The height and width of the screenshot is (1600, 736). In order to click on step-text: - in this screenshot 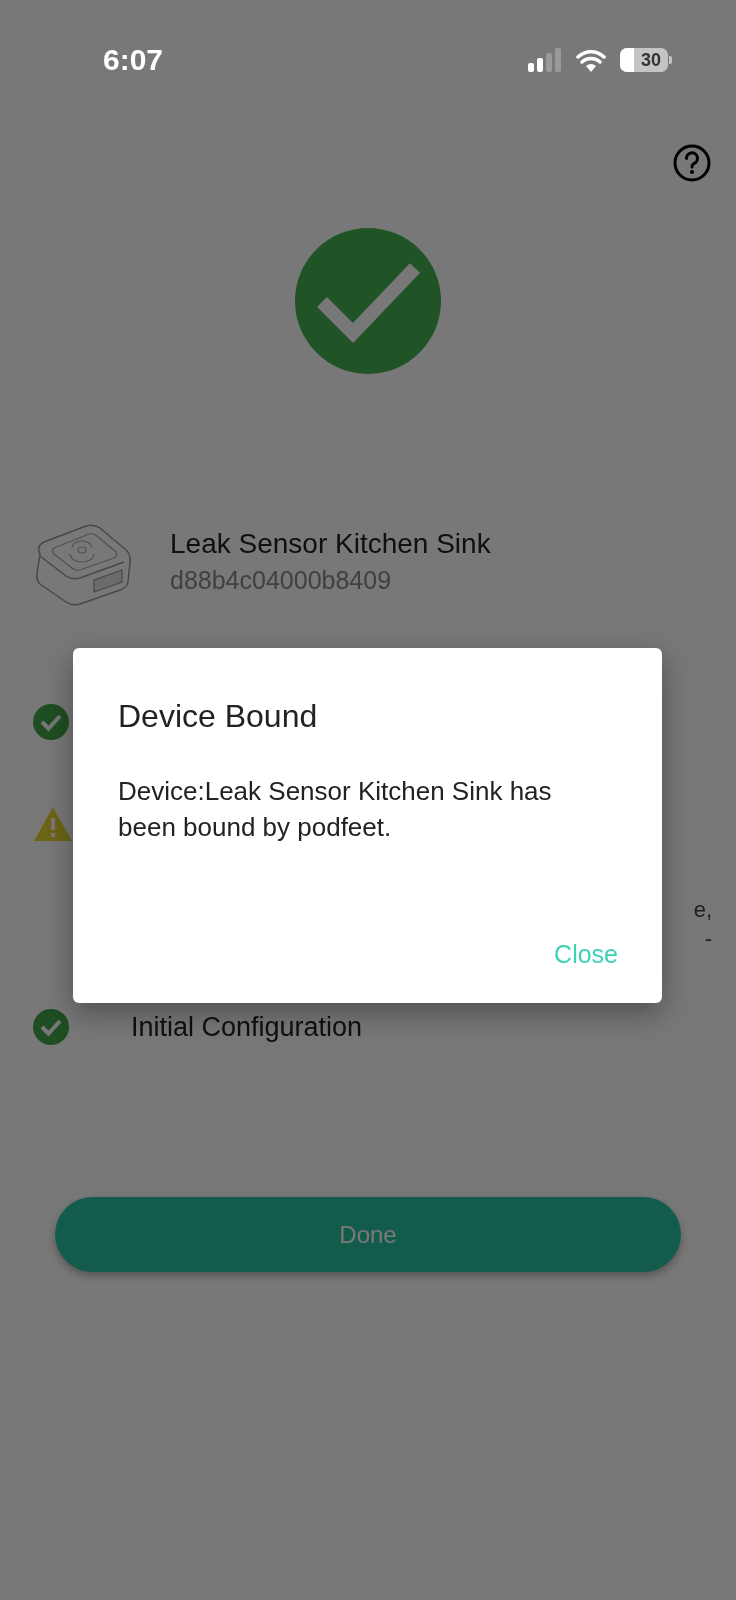, I will do `click(708, 939)`.